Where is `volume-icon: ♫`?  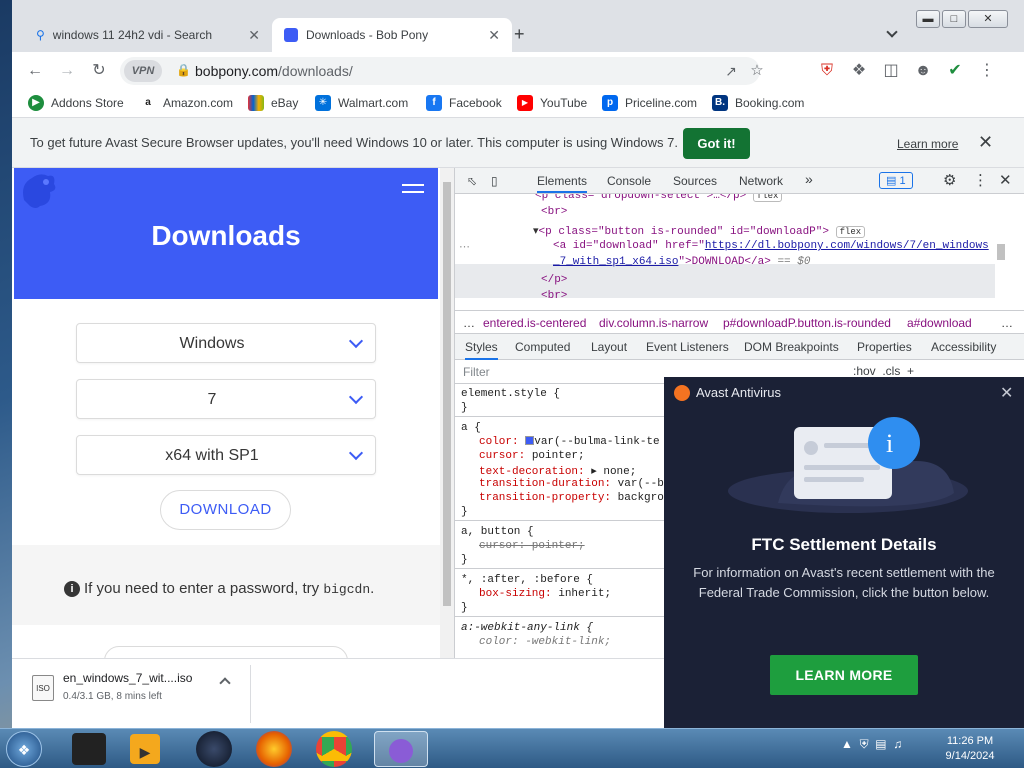 volume-icon: ♫ is located at coordinates (897, 744).